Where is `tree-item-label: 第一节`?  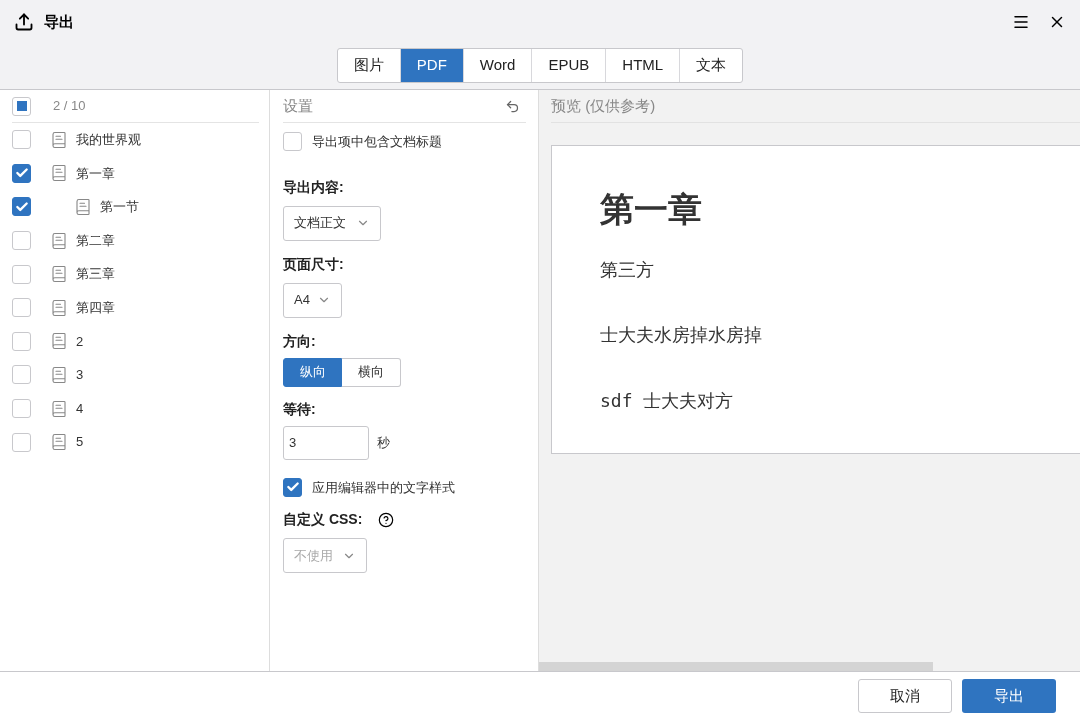
tree-item-label: 第一节 is located at coordinates (119, 207).